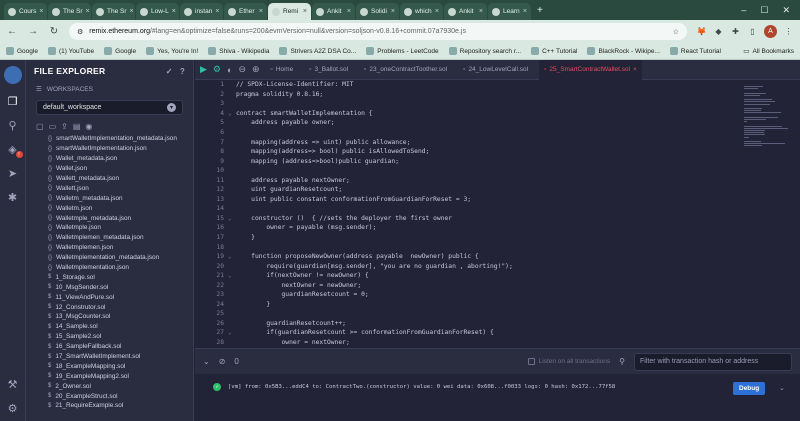 The image size is (800, 421). What do you see at coordinates (106, 258) in the screenshot?
I see `file-item: {} Walletmplementation_metadata.json` at bounding box center [106, 258].